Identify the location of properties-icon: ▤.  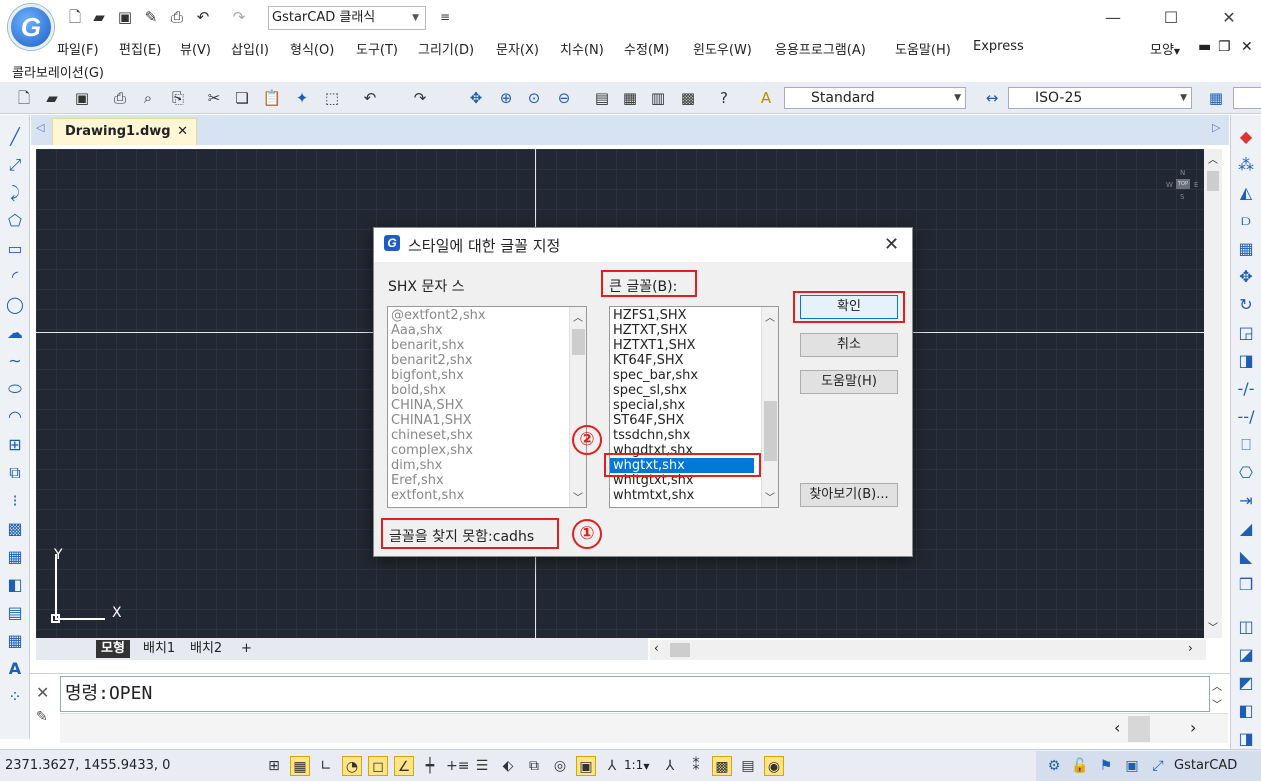
(602, 98).